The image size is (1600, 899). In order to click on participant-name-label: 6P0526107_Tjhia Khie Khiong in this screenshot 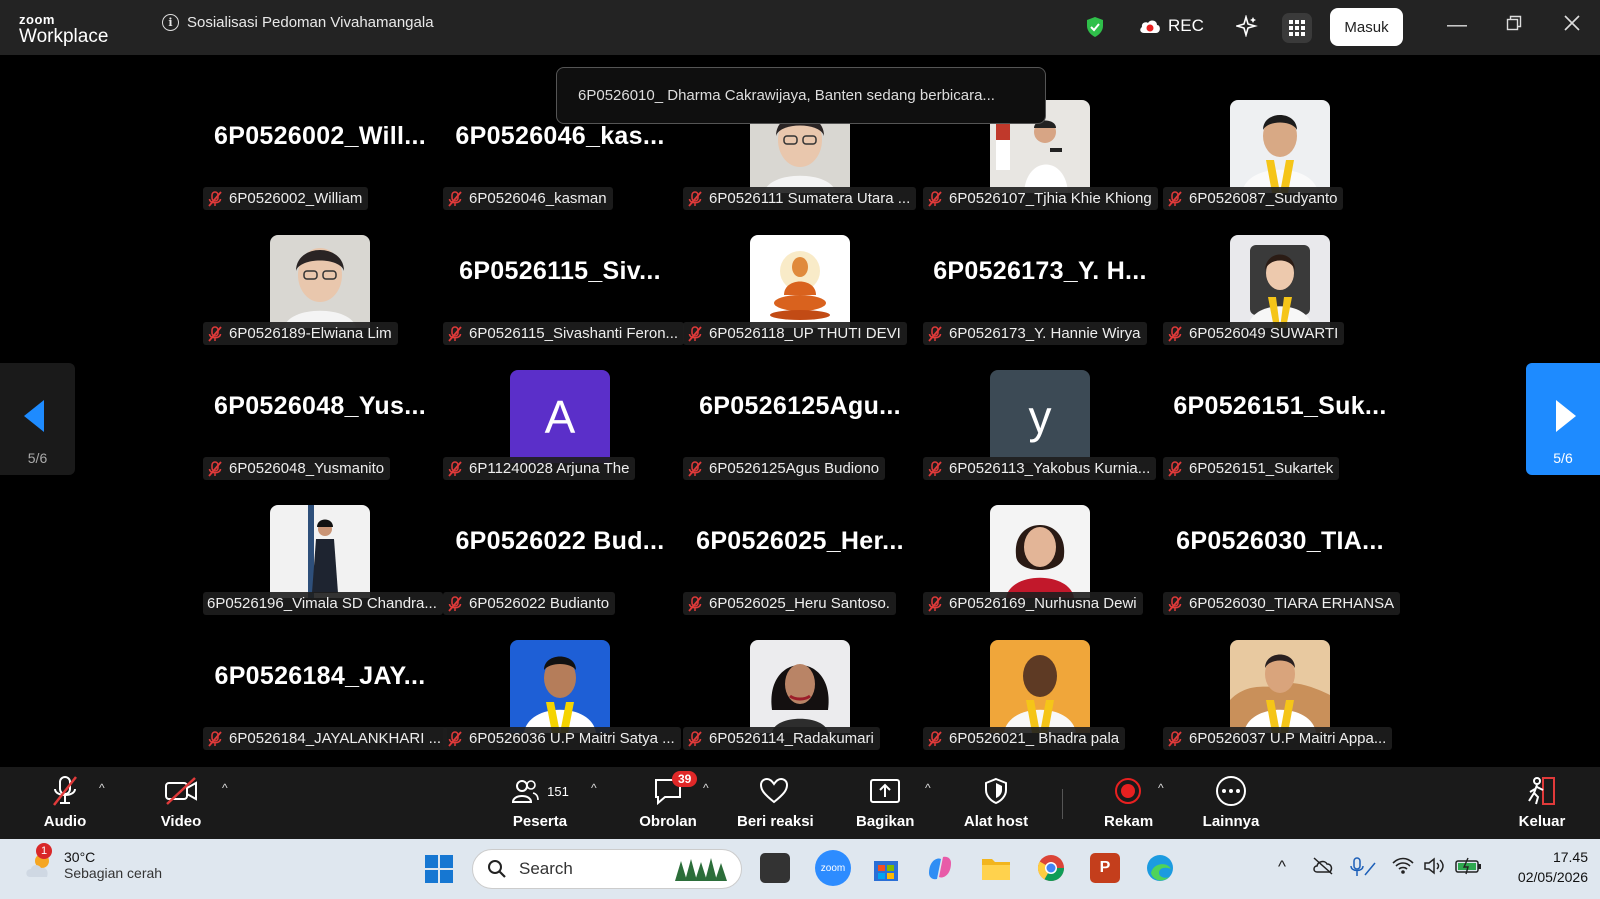, I will do `click(1040, 198)`.